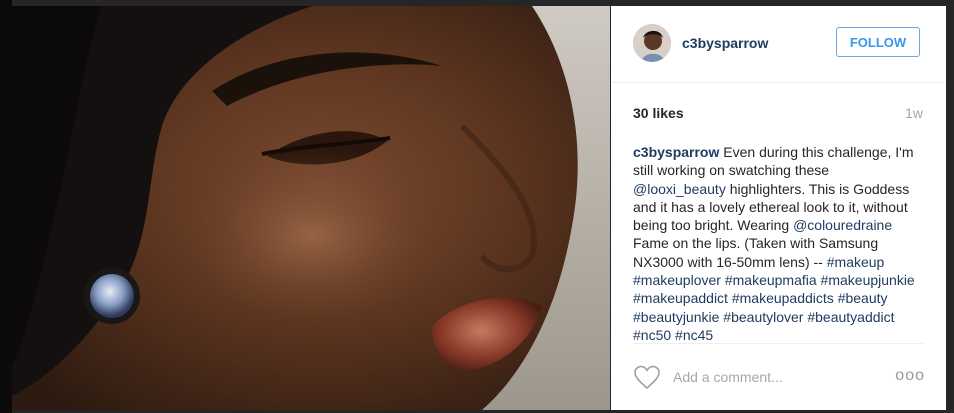  I want to click on avatar, so click(652, 43).